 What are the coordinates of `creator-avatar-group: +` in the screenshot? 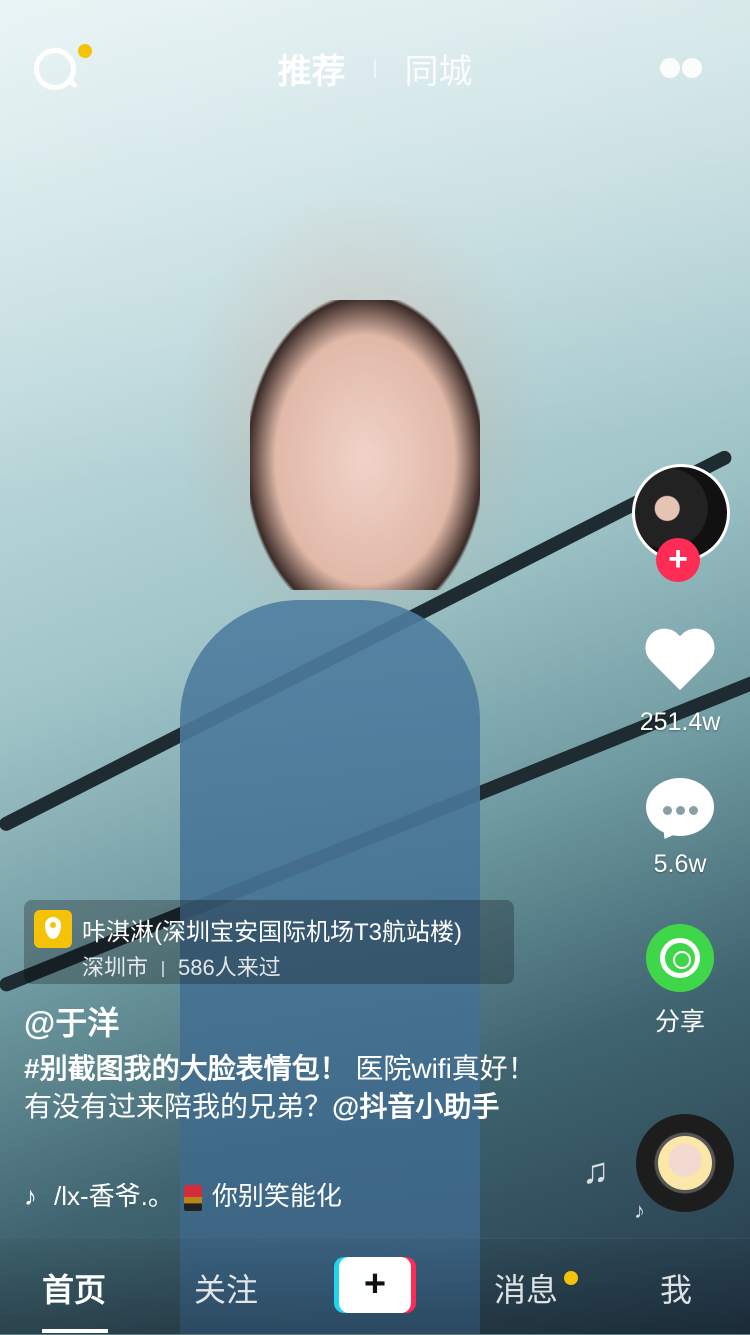 It's located at (680, 525).